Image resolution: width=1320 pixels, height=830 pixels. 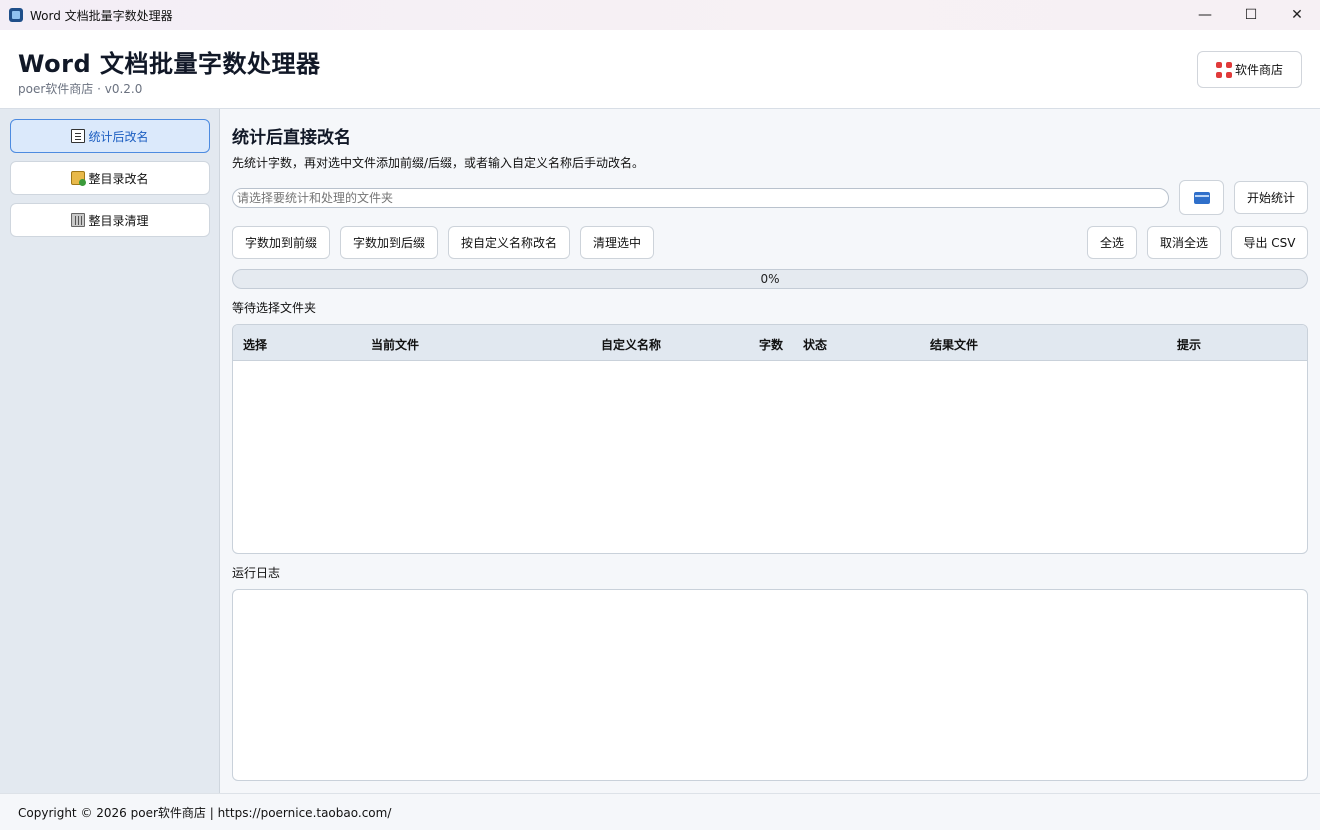 I want to click on column-header-hint: 提示, so click(x=1189, y=344).